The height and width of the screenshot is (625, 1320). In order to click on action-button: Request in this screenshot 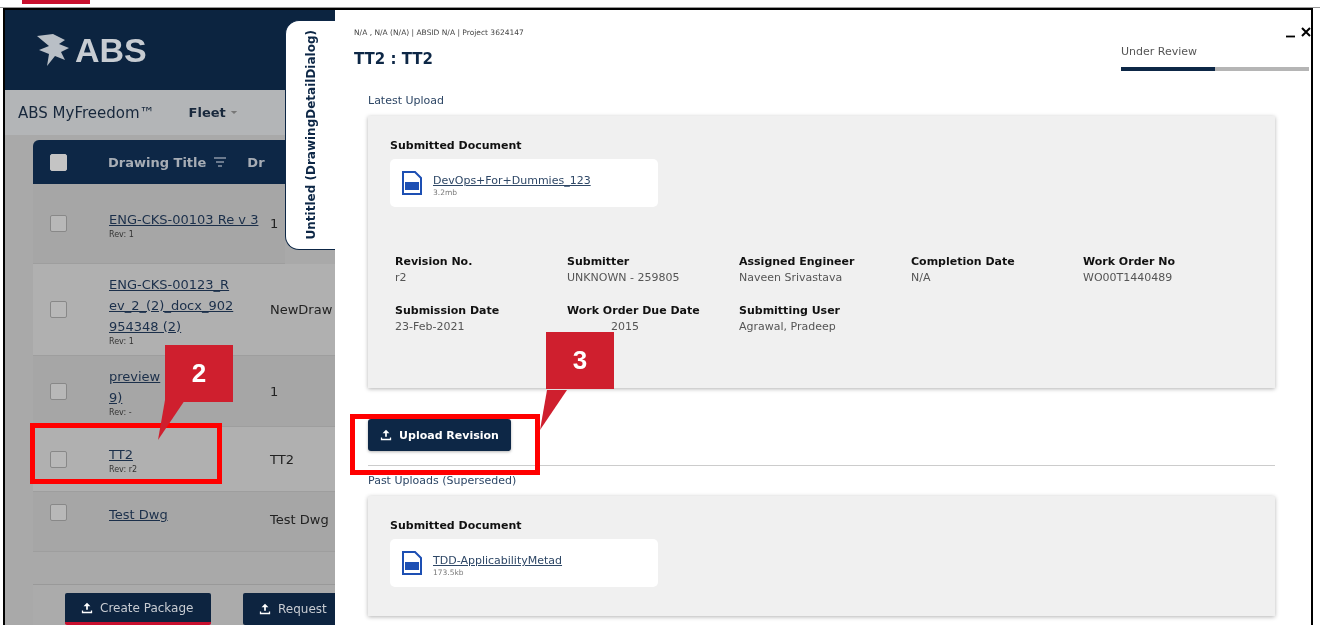, I will do `click(289, 609)`.